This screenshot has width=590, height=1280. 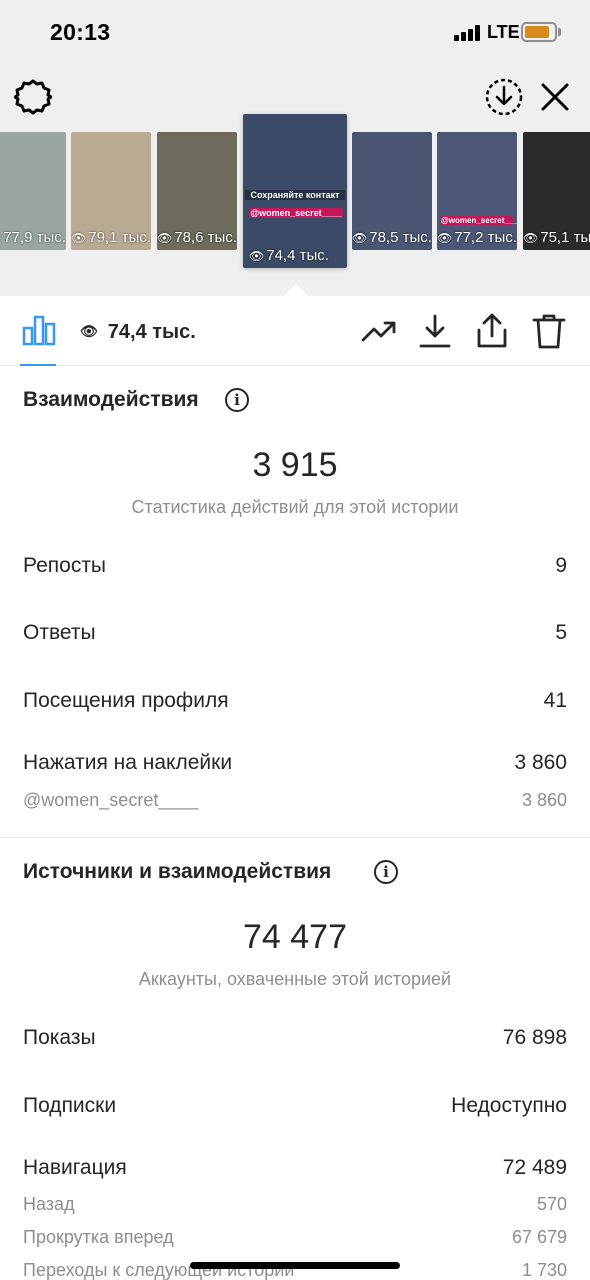 What do you see at coordinates (138, 332) in the screenshot?
I see `views-count: 👁 74,4 тыс.` at bounding box center [138, 332].